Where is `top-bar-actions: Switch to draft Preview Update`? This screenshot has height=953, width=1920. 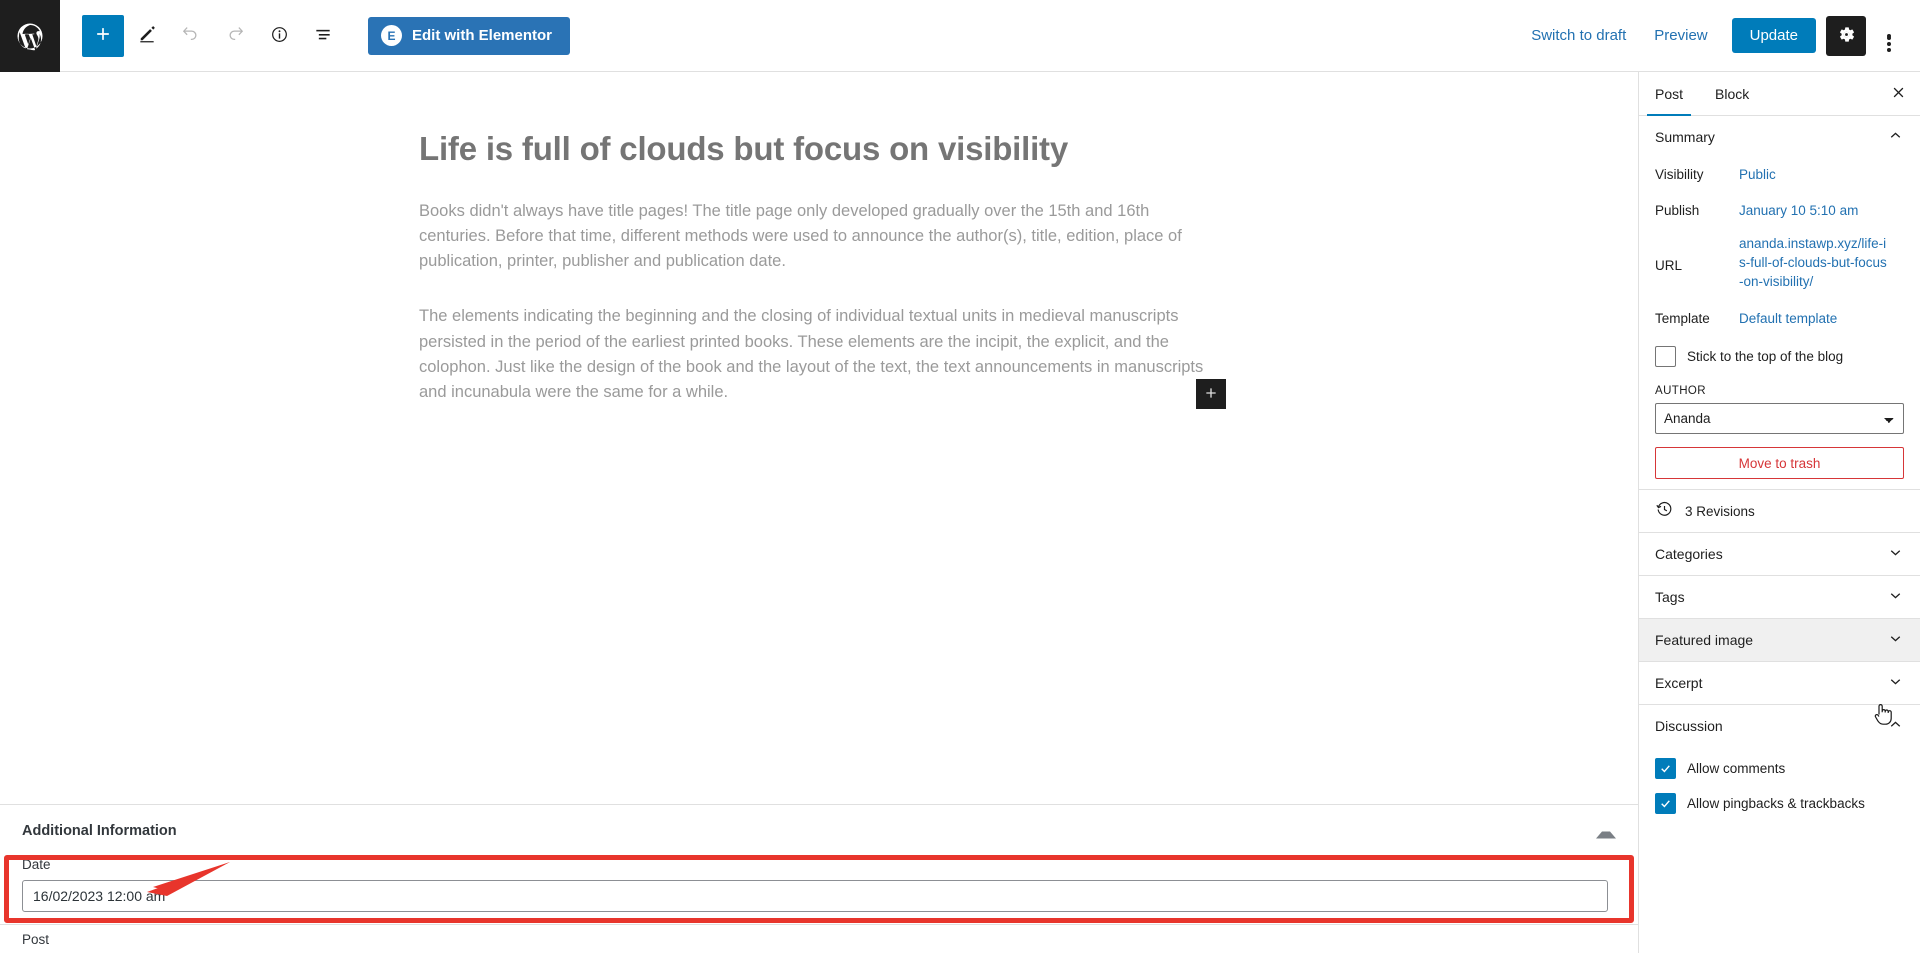
top-bar-actions: Switch to draft Preview Update is located at coordinates (1718, 35).